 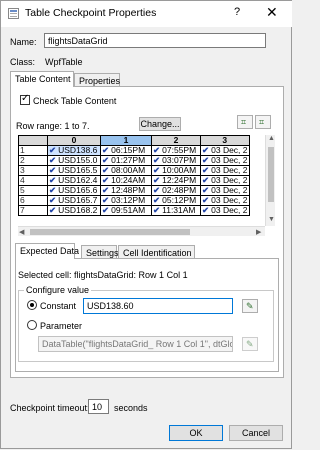 I want to click on check-table-content-checkbox, so click(x=25, y=99).